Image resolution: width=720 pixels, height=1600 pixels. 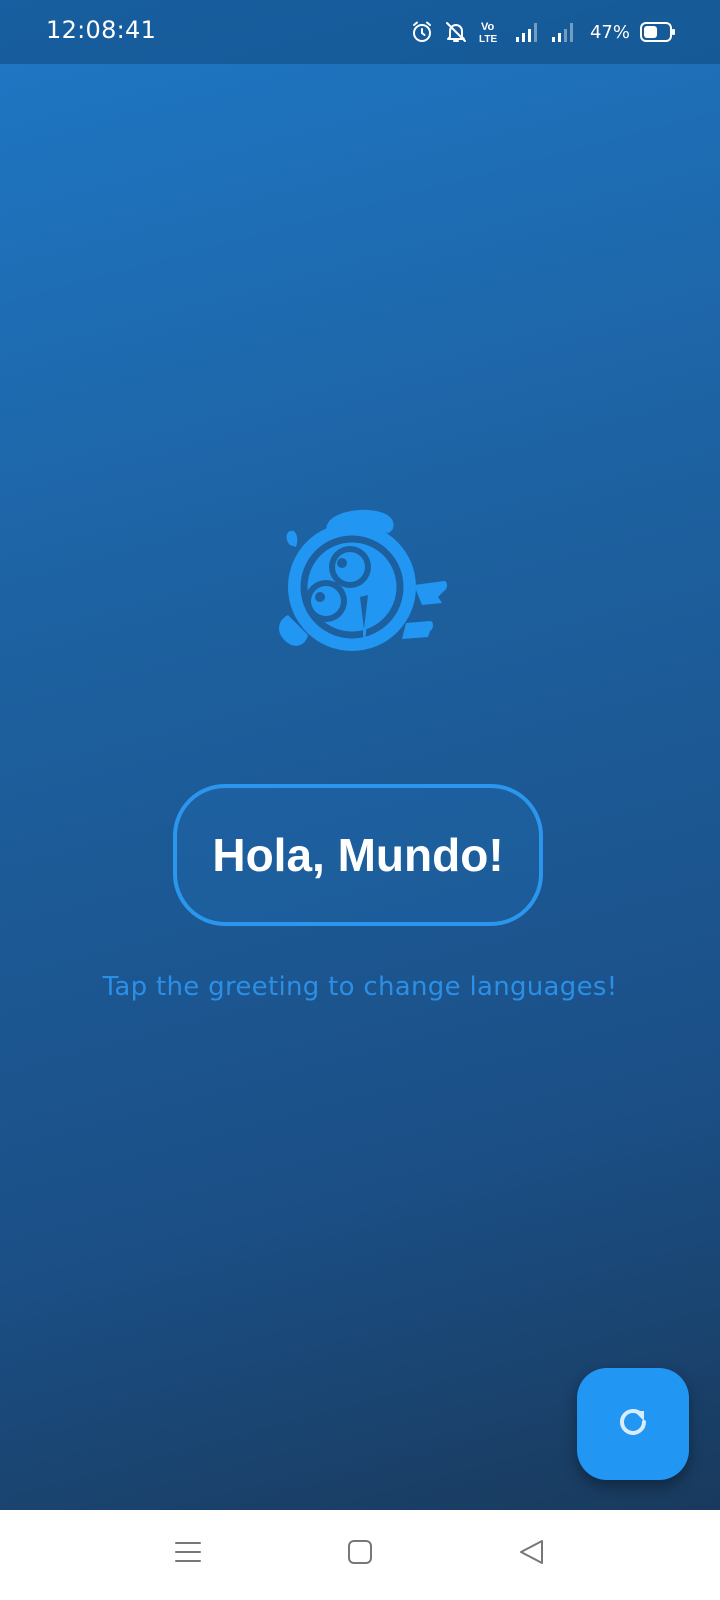 I want to click on status-icons: Vo LTE 47%, so click(x=543, y=32).